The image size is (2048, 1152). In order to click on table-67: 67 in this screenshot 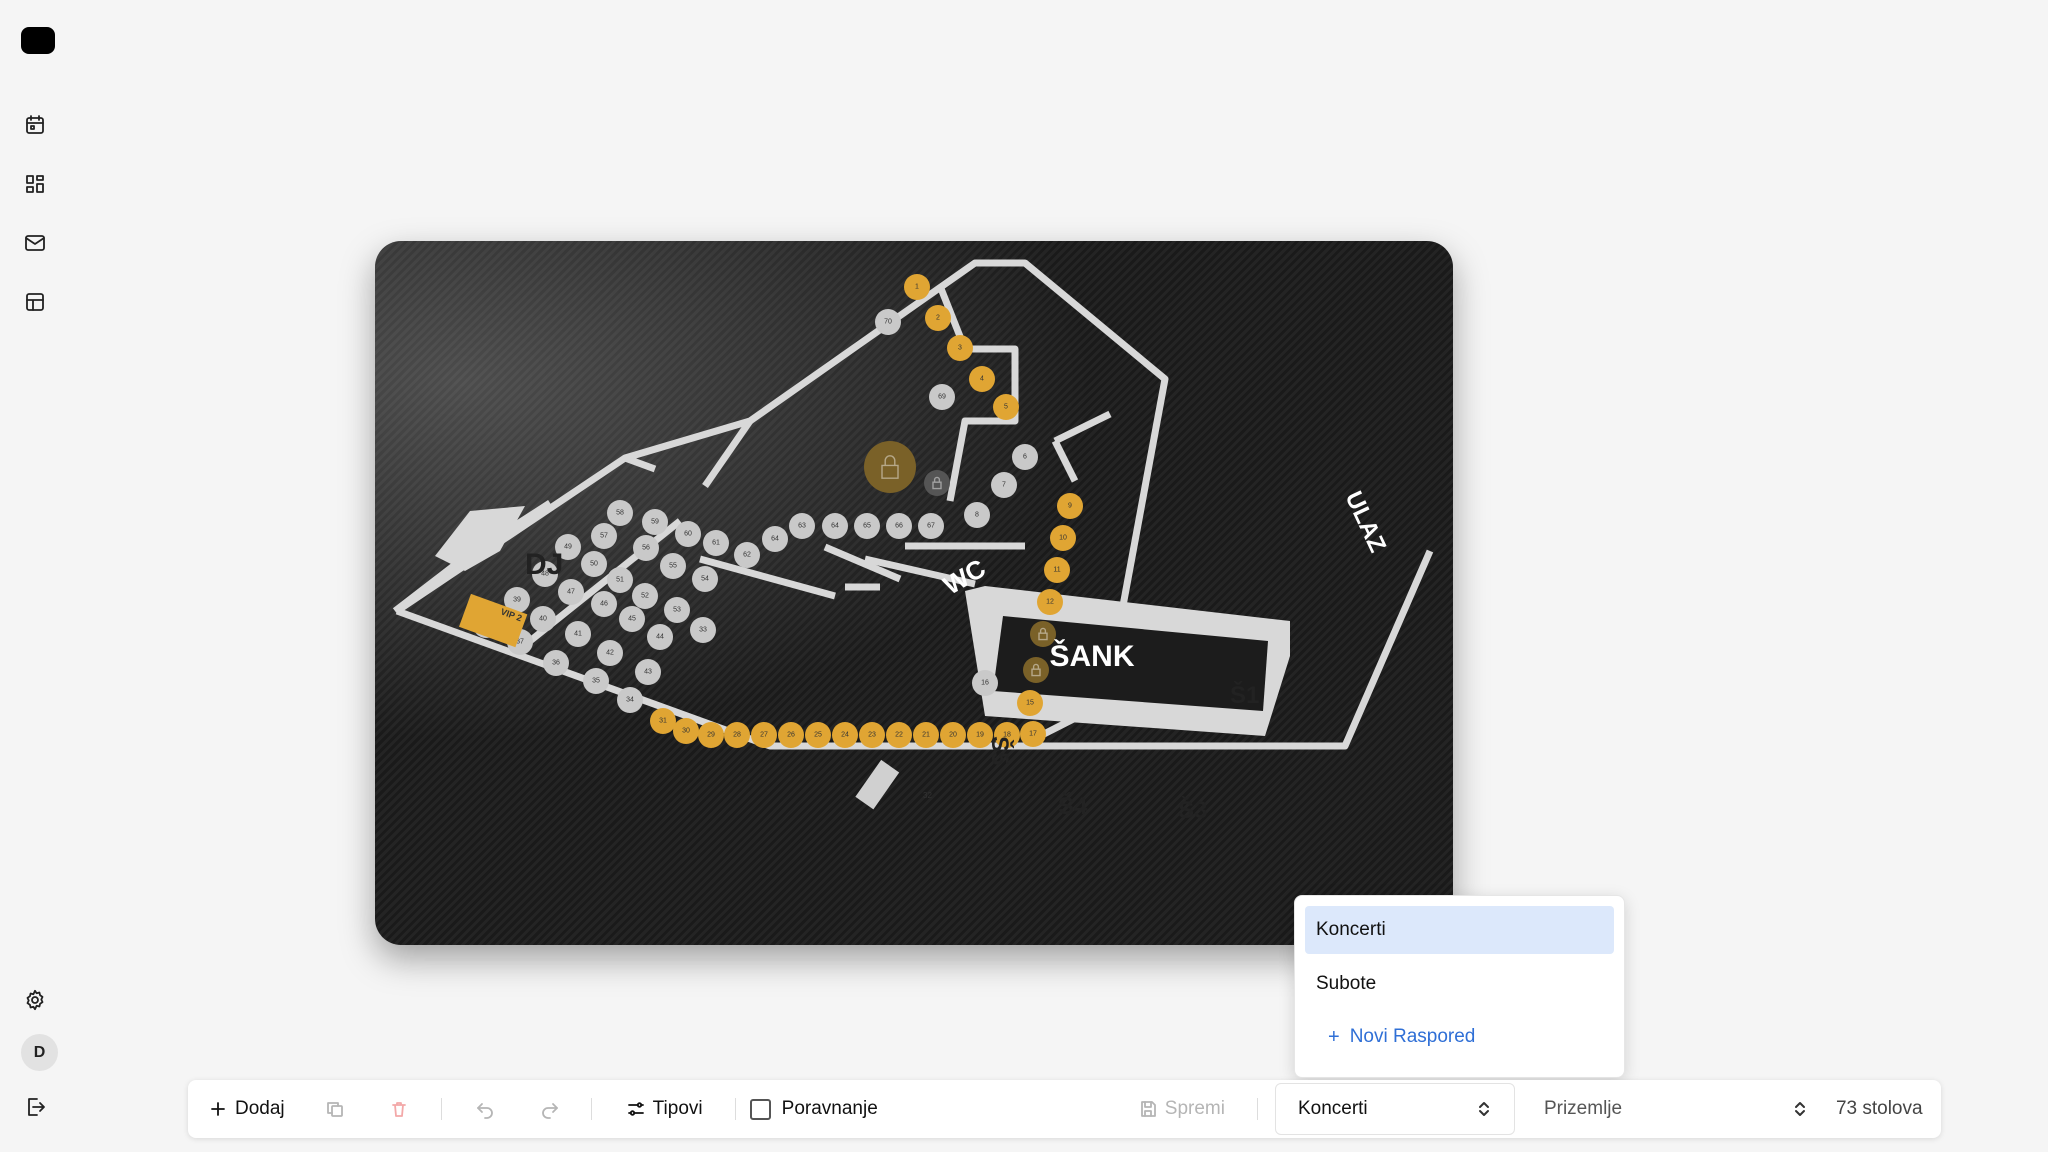, I will do `click(931, 526)`.